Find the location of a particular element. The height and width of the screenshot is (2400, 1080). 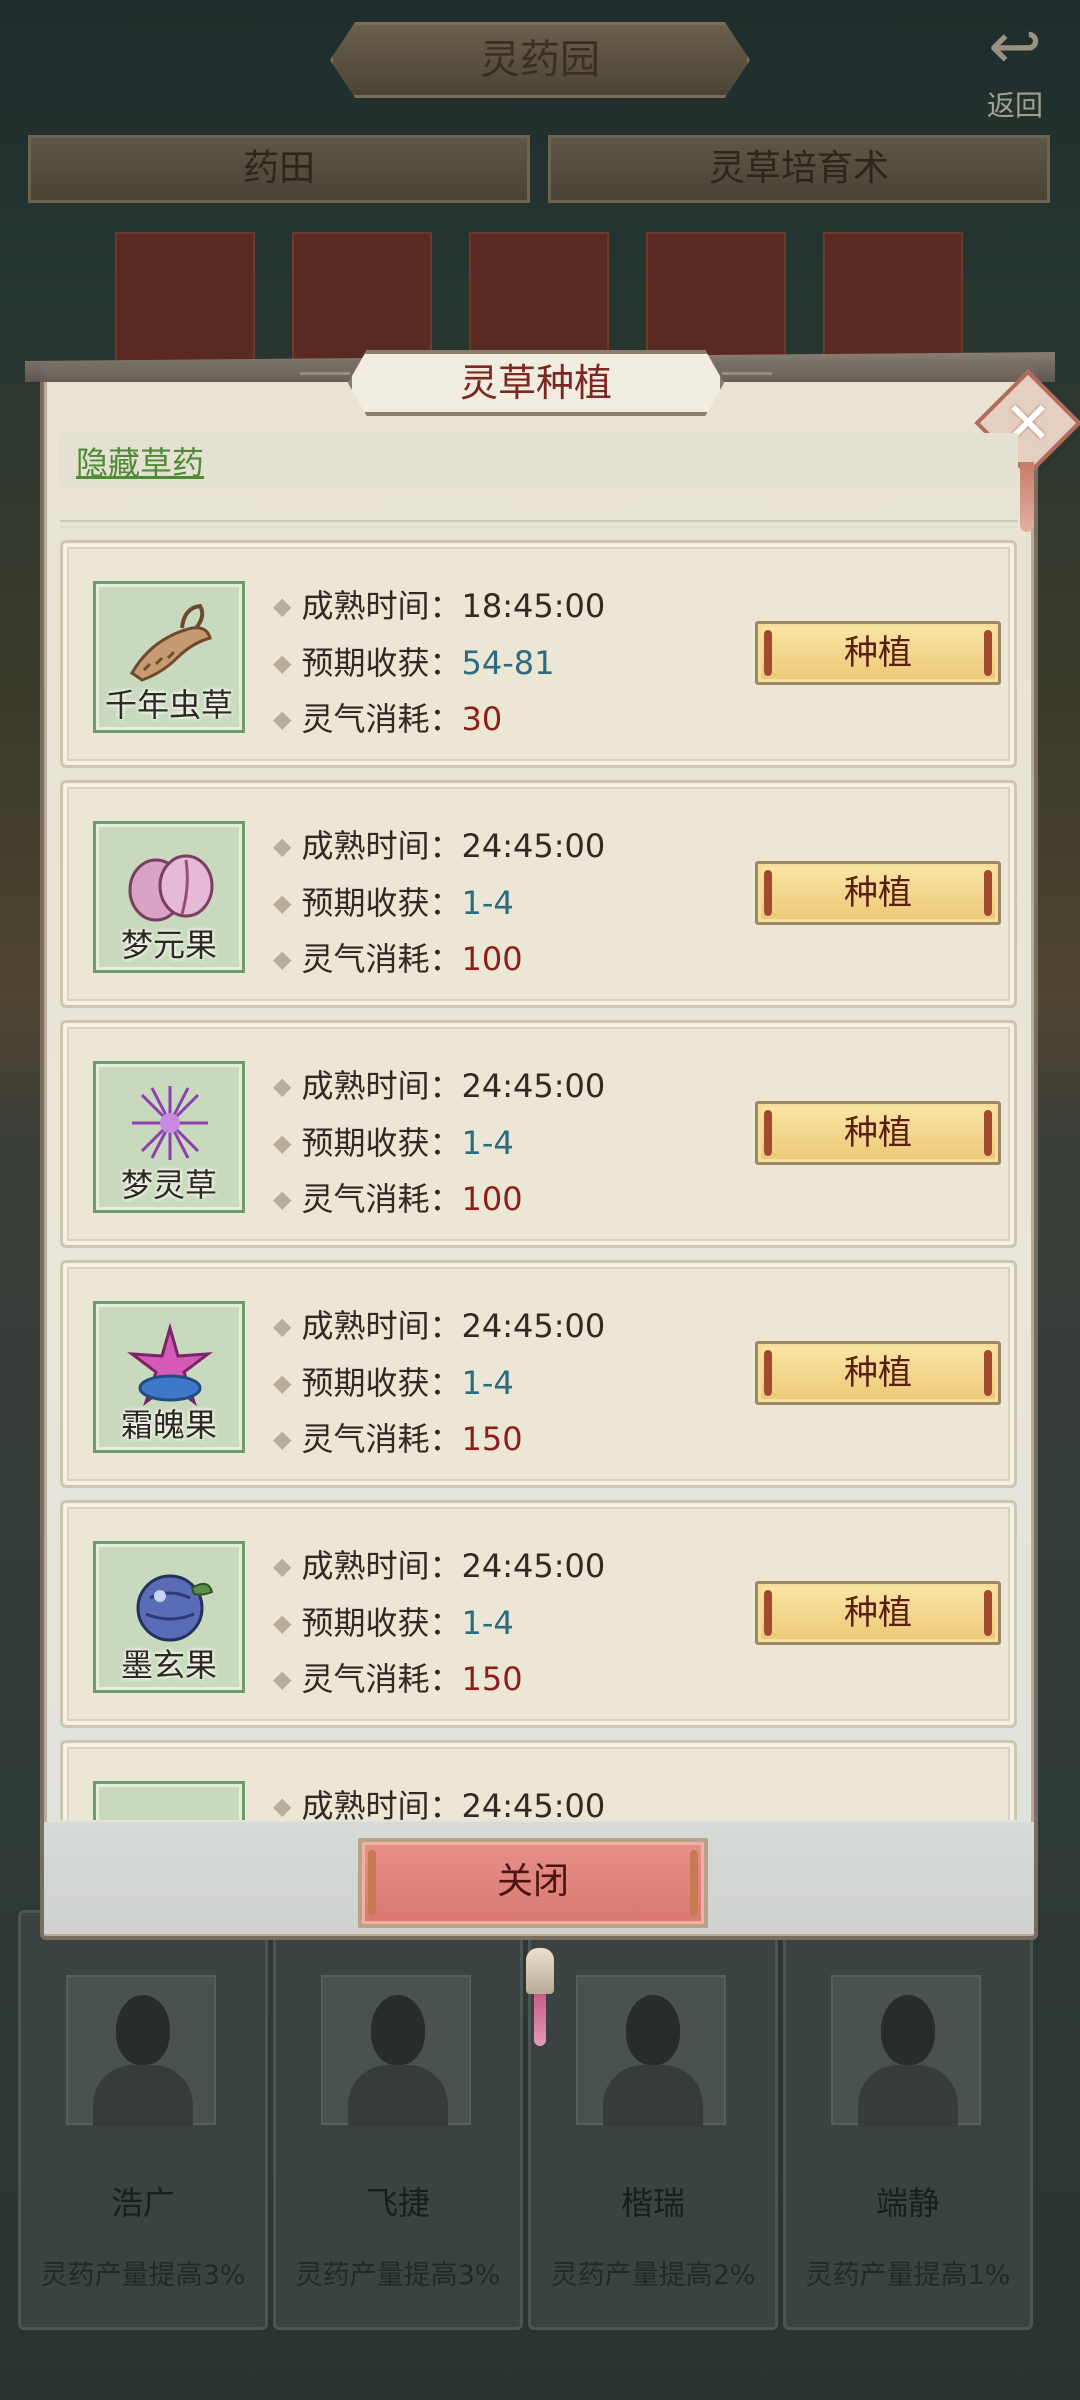

qi-cost-row: ◆ 灵气消耗：150 is located at coordinates (398, 1437).